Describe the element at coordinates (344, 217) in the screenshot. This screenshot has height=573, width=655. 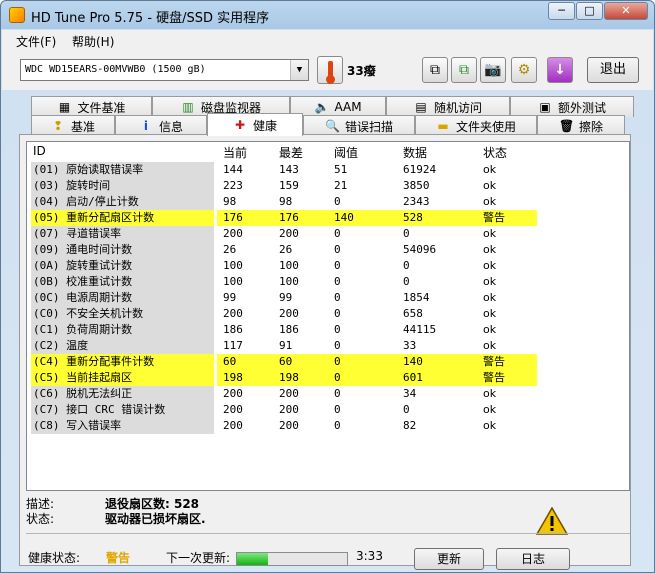
I see `cell-threshold: 140` at that location.